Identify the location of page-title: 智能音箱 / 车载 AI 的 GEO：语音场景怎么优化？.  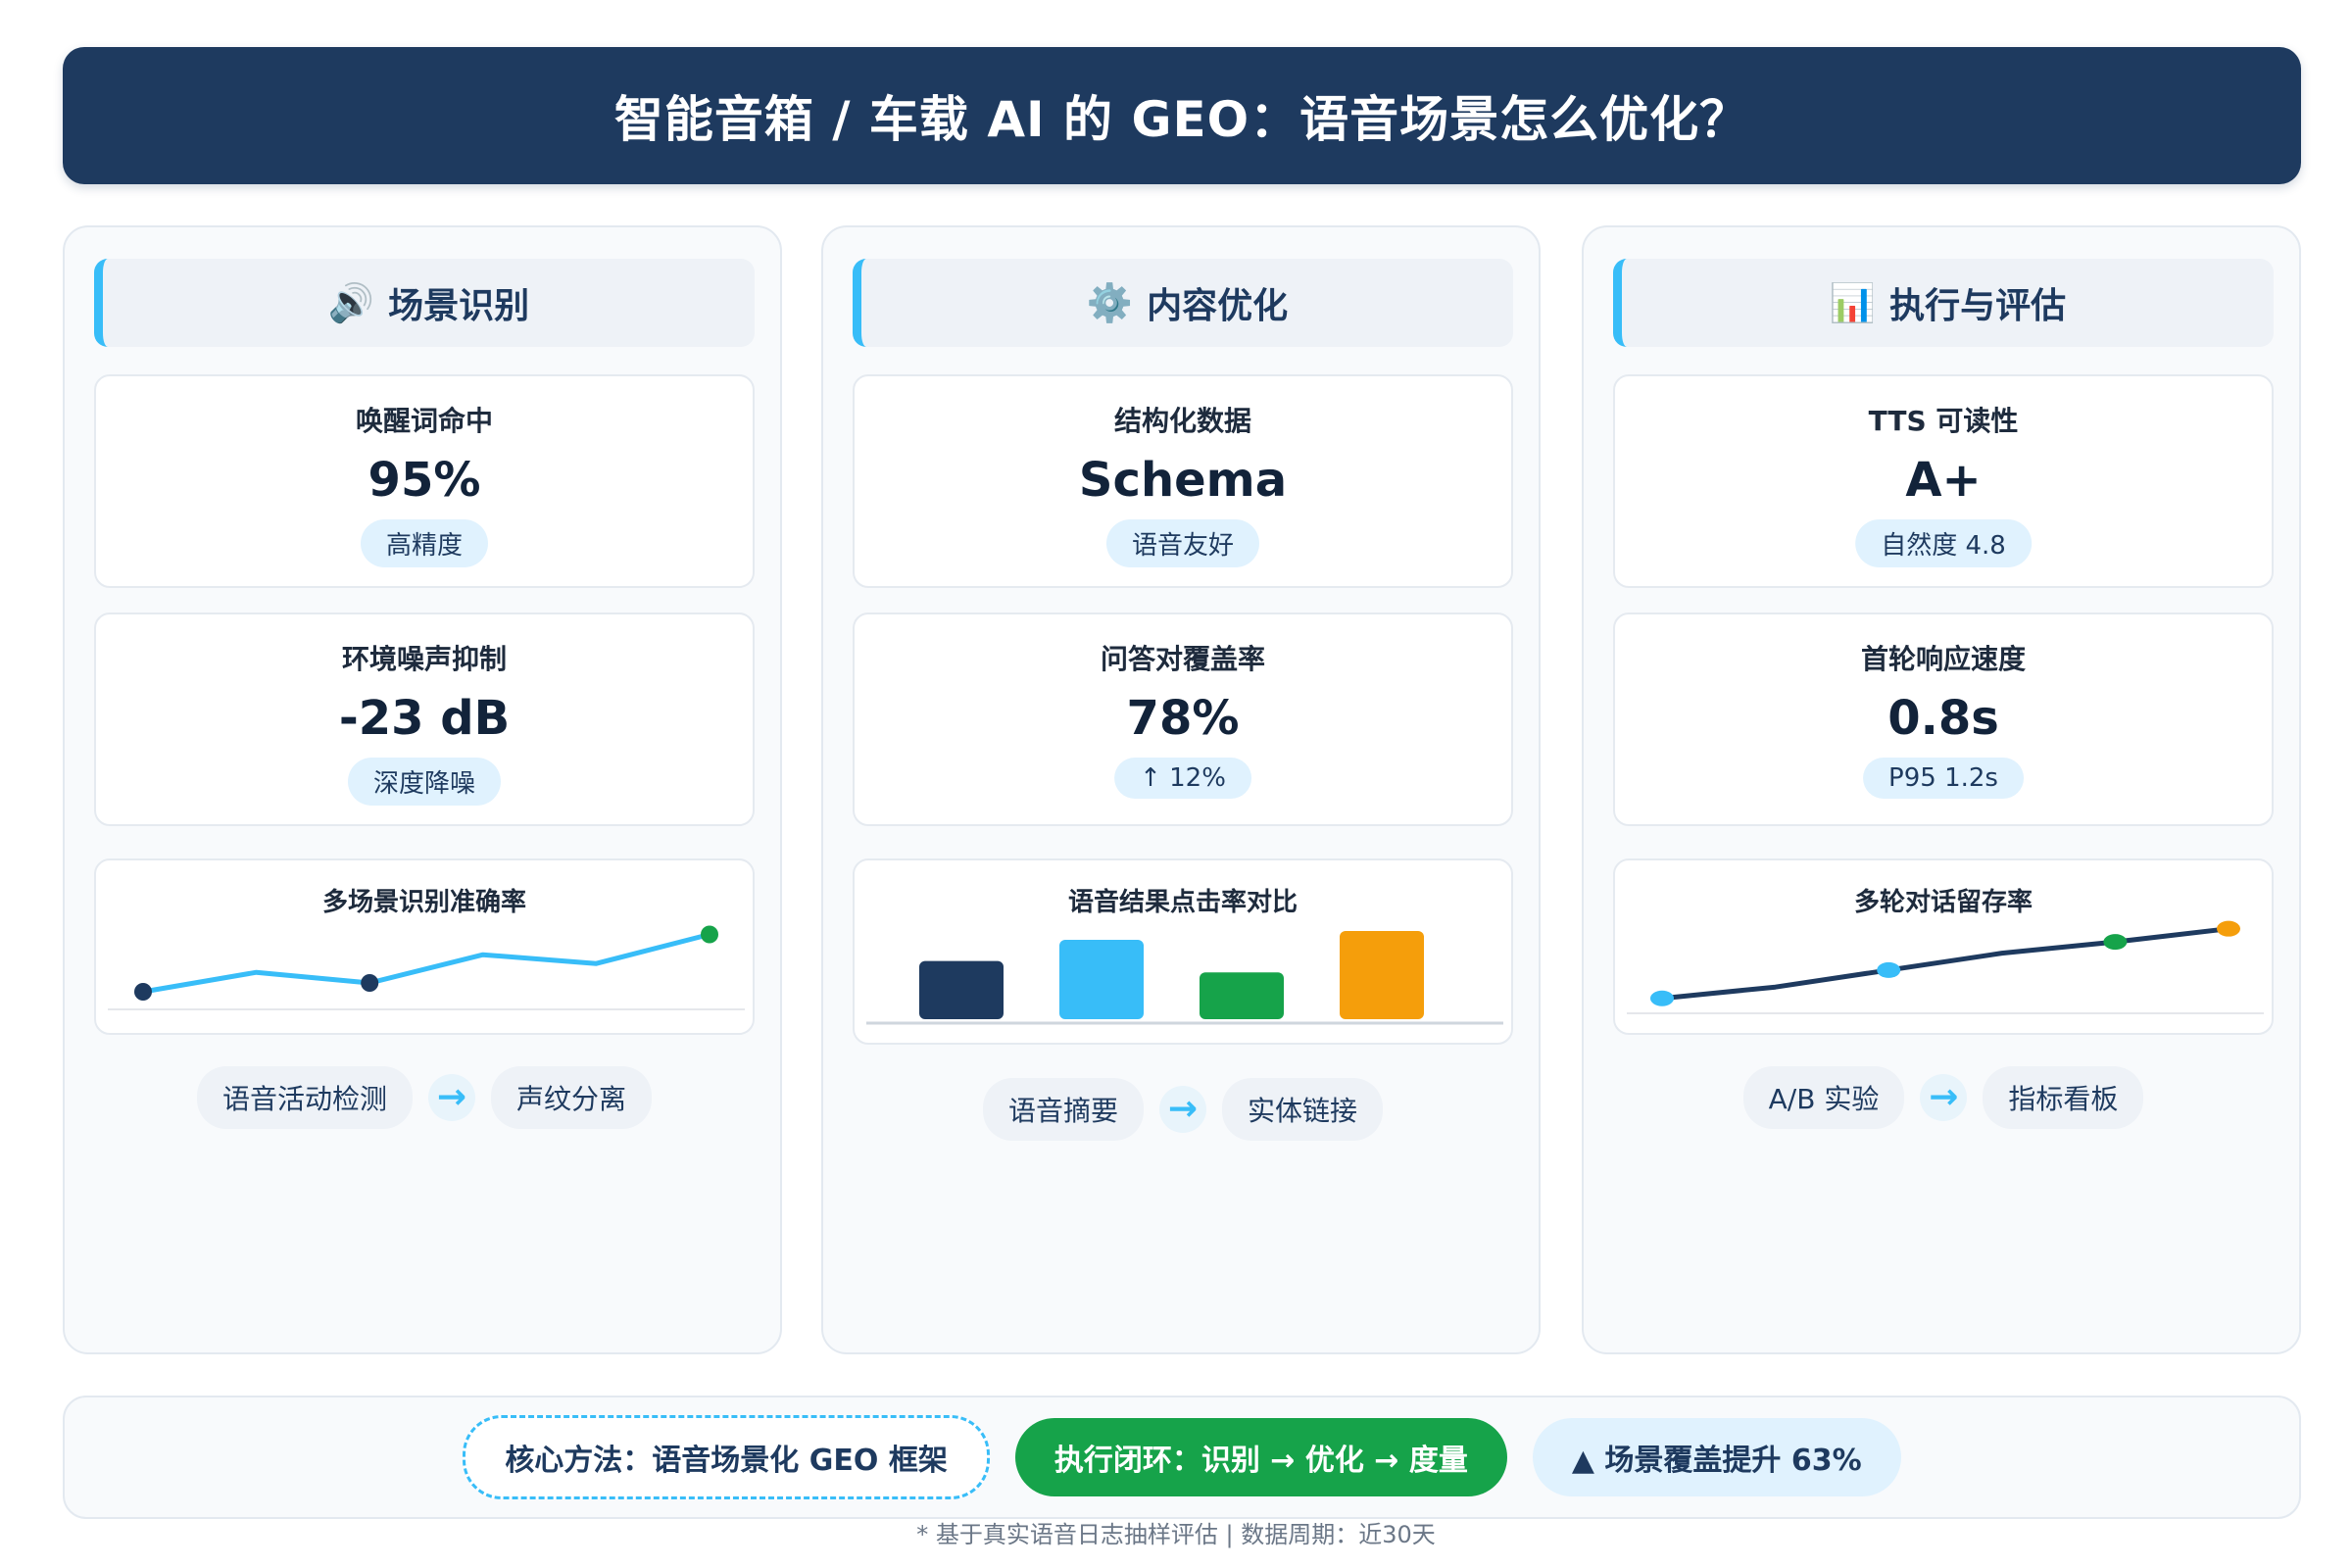
(1181, 119).